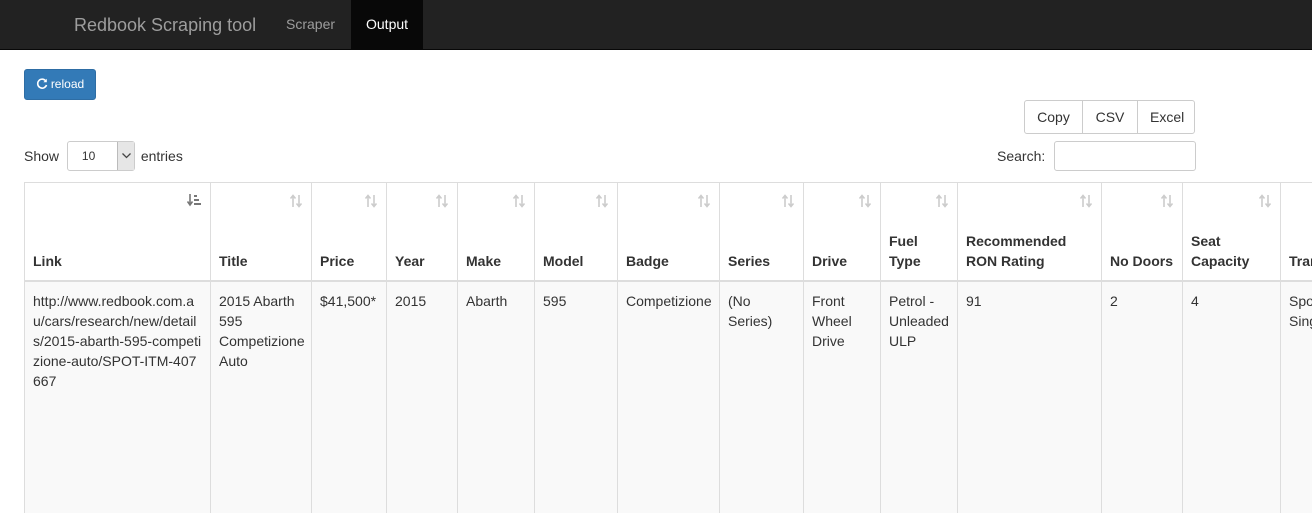 This screenshot has height=514, width=1312. What do you see at coordinates (1029, 396) in the screenshot?
I see `table-cell: 91` at bounding box center [1029, 396].